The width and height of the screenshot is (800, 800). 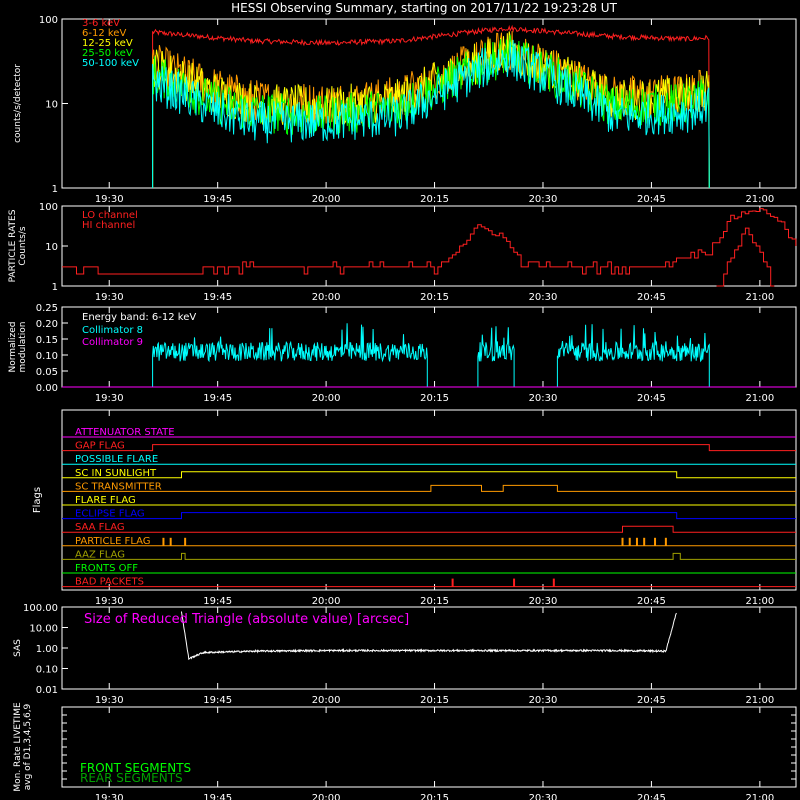 I want to click on sas-xtick-label: 19:30, so click(x=109, y=700).